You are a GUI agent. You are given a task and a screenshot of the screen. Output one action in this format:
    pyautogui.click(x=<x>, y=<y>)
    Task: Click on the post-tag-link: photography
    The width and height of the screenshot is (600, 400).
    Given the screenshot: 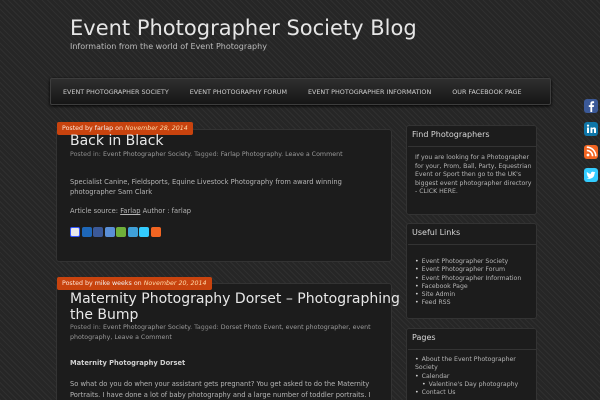 What is the action you would take?
    pyautogui.click(x=90, y=337)
    